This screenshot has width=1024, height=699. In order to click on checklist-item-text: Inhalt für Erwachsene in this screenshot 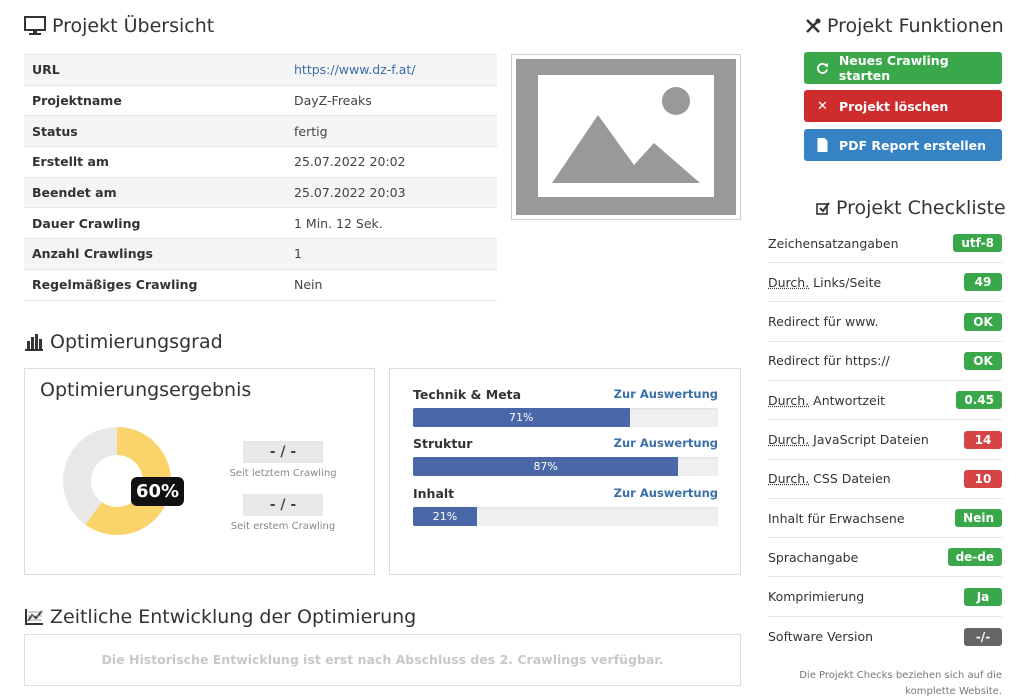, I will do `click(836, 518)`.